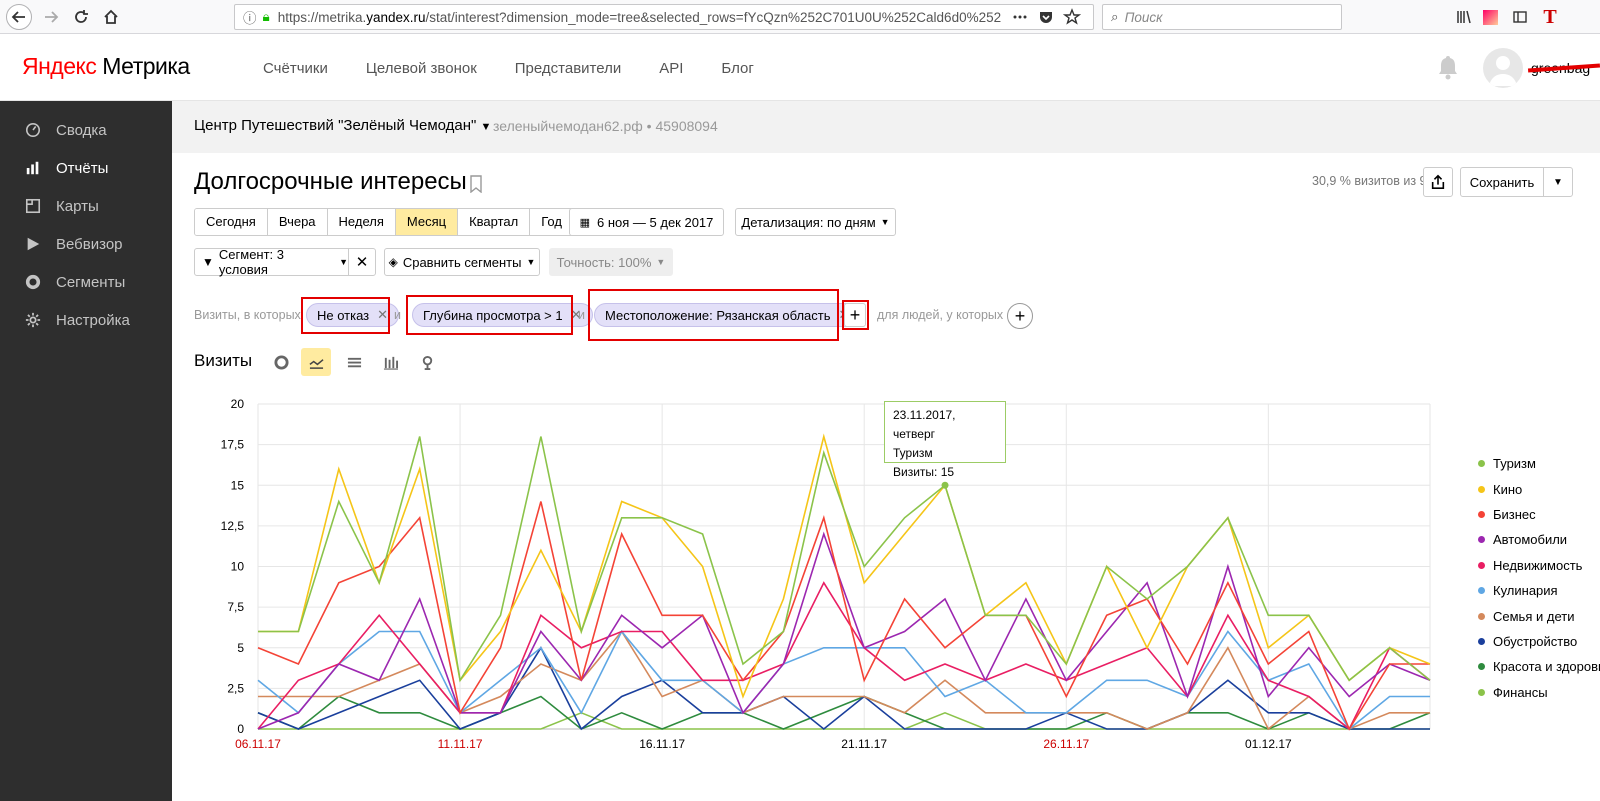 The width and height of the screenshot is (1600, 801). Describe the element at coordinates (1072, 17) in the screenshot. I see `bookmark-star-icon` at that location.